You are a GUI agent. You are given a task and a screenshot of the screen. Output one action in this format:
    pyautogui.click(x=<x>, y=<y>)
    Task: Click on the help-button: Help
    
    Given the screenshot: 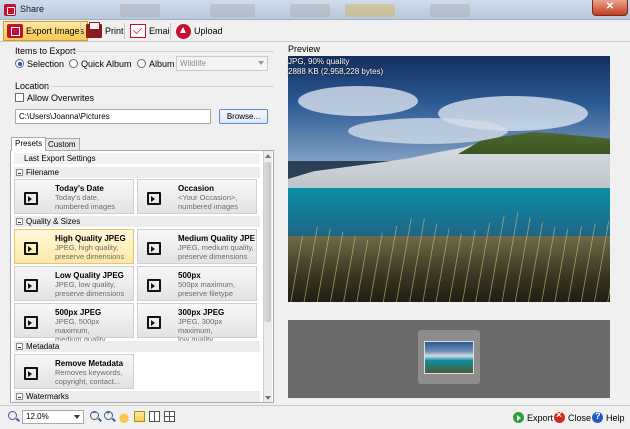 What is the action you would take?
    pyautogui.click(x=608, y=417)
    